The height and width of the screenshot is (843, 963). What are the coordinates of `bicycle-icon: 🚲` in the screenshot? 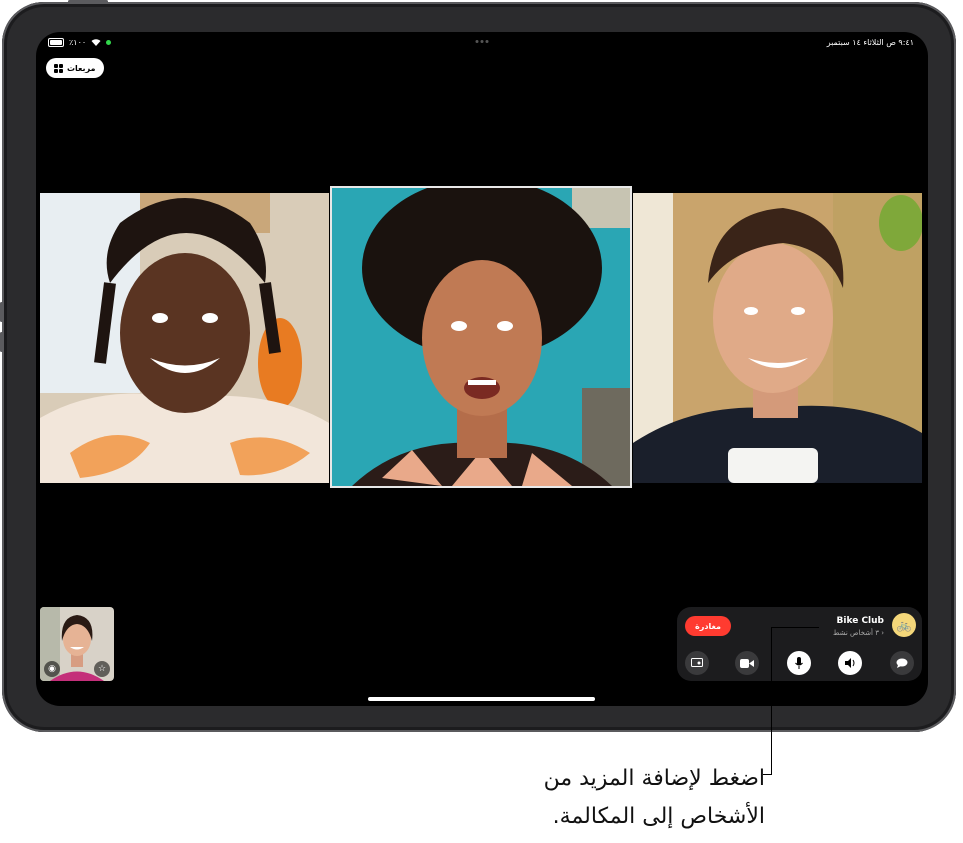 It's located at (904, 625).